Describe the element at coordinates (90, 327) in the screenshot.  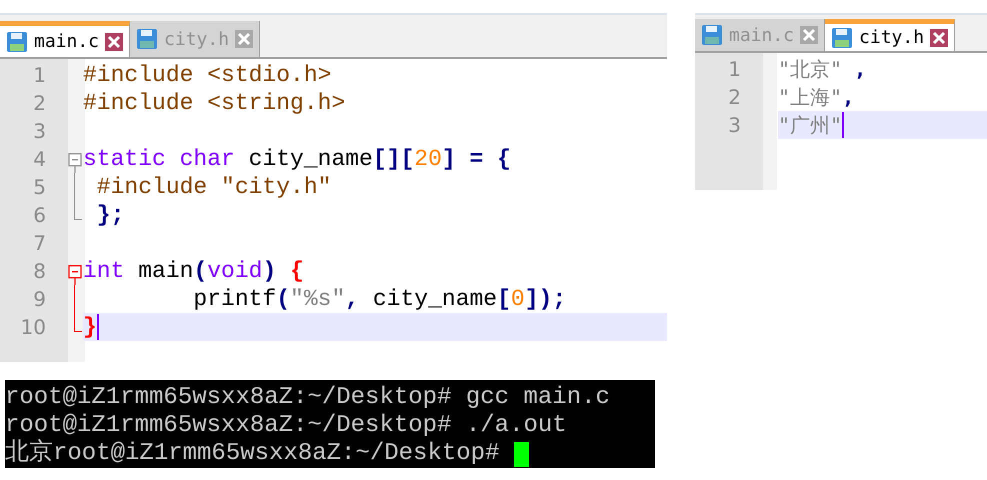
I see `code-token: }` at that location.